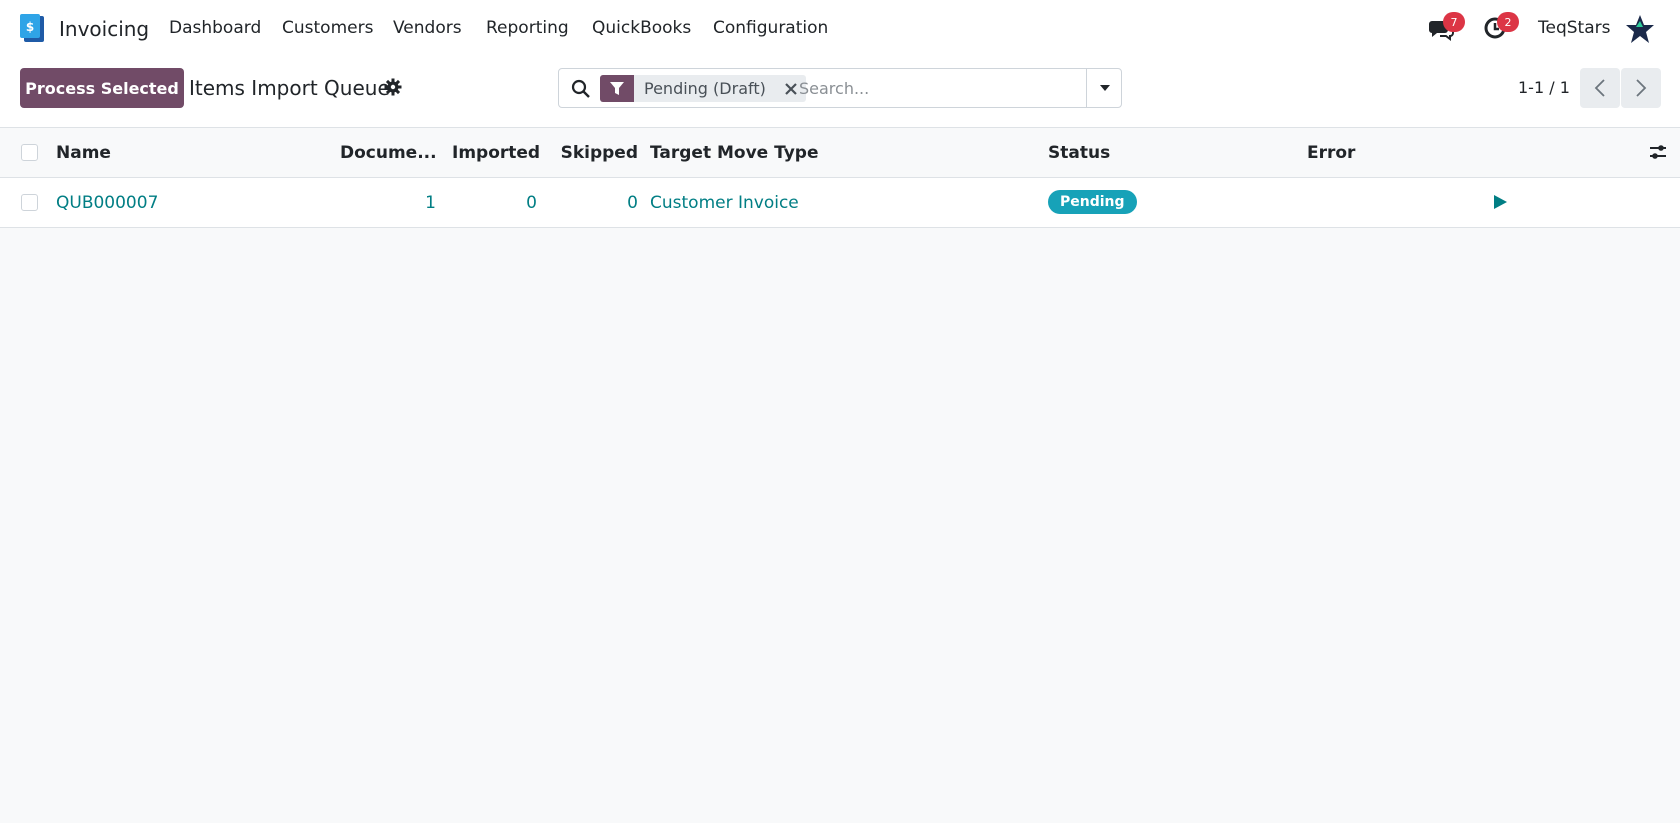 The image size is (1680, 823). I want to click on pager-previous-button, so click(1600, 88).